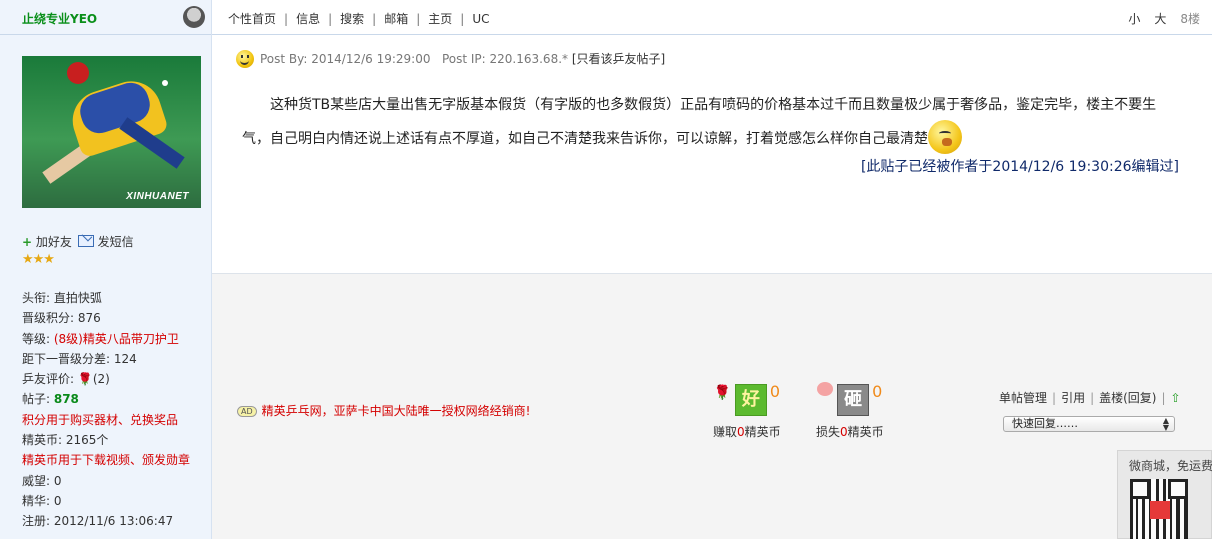  Describe the element at coordinates (775, 391) in the screenshot. I see `good-count: 0` at that location.